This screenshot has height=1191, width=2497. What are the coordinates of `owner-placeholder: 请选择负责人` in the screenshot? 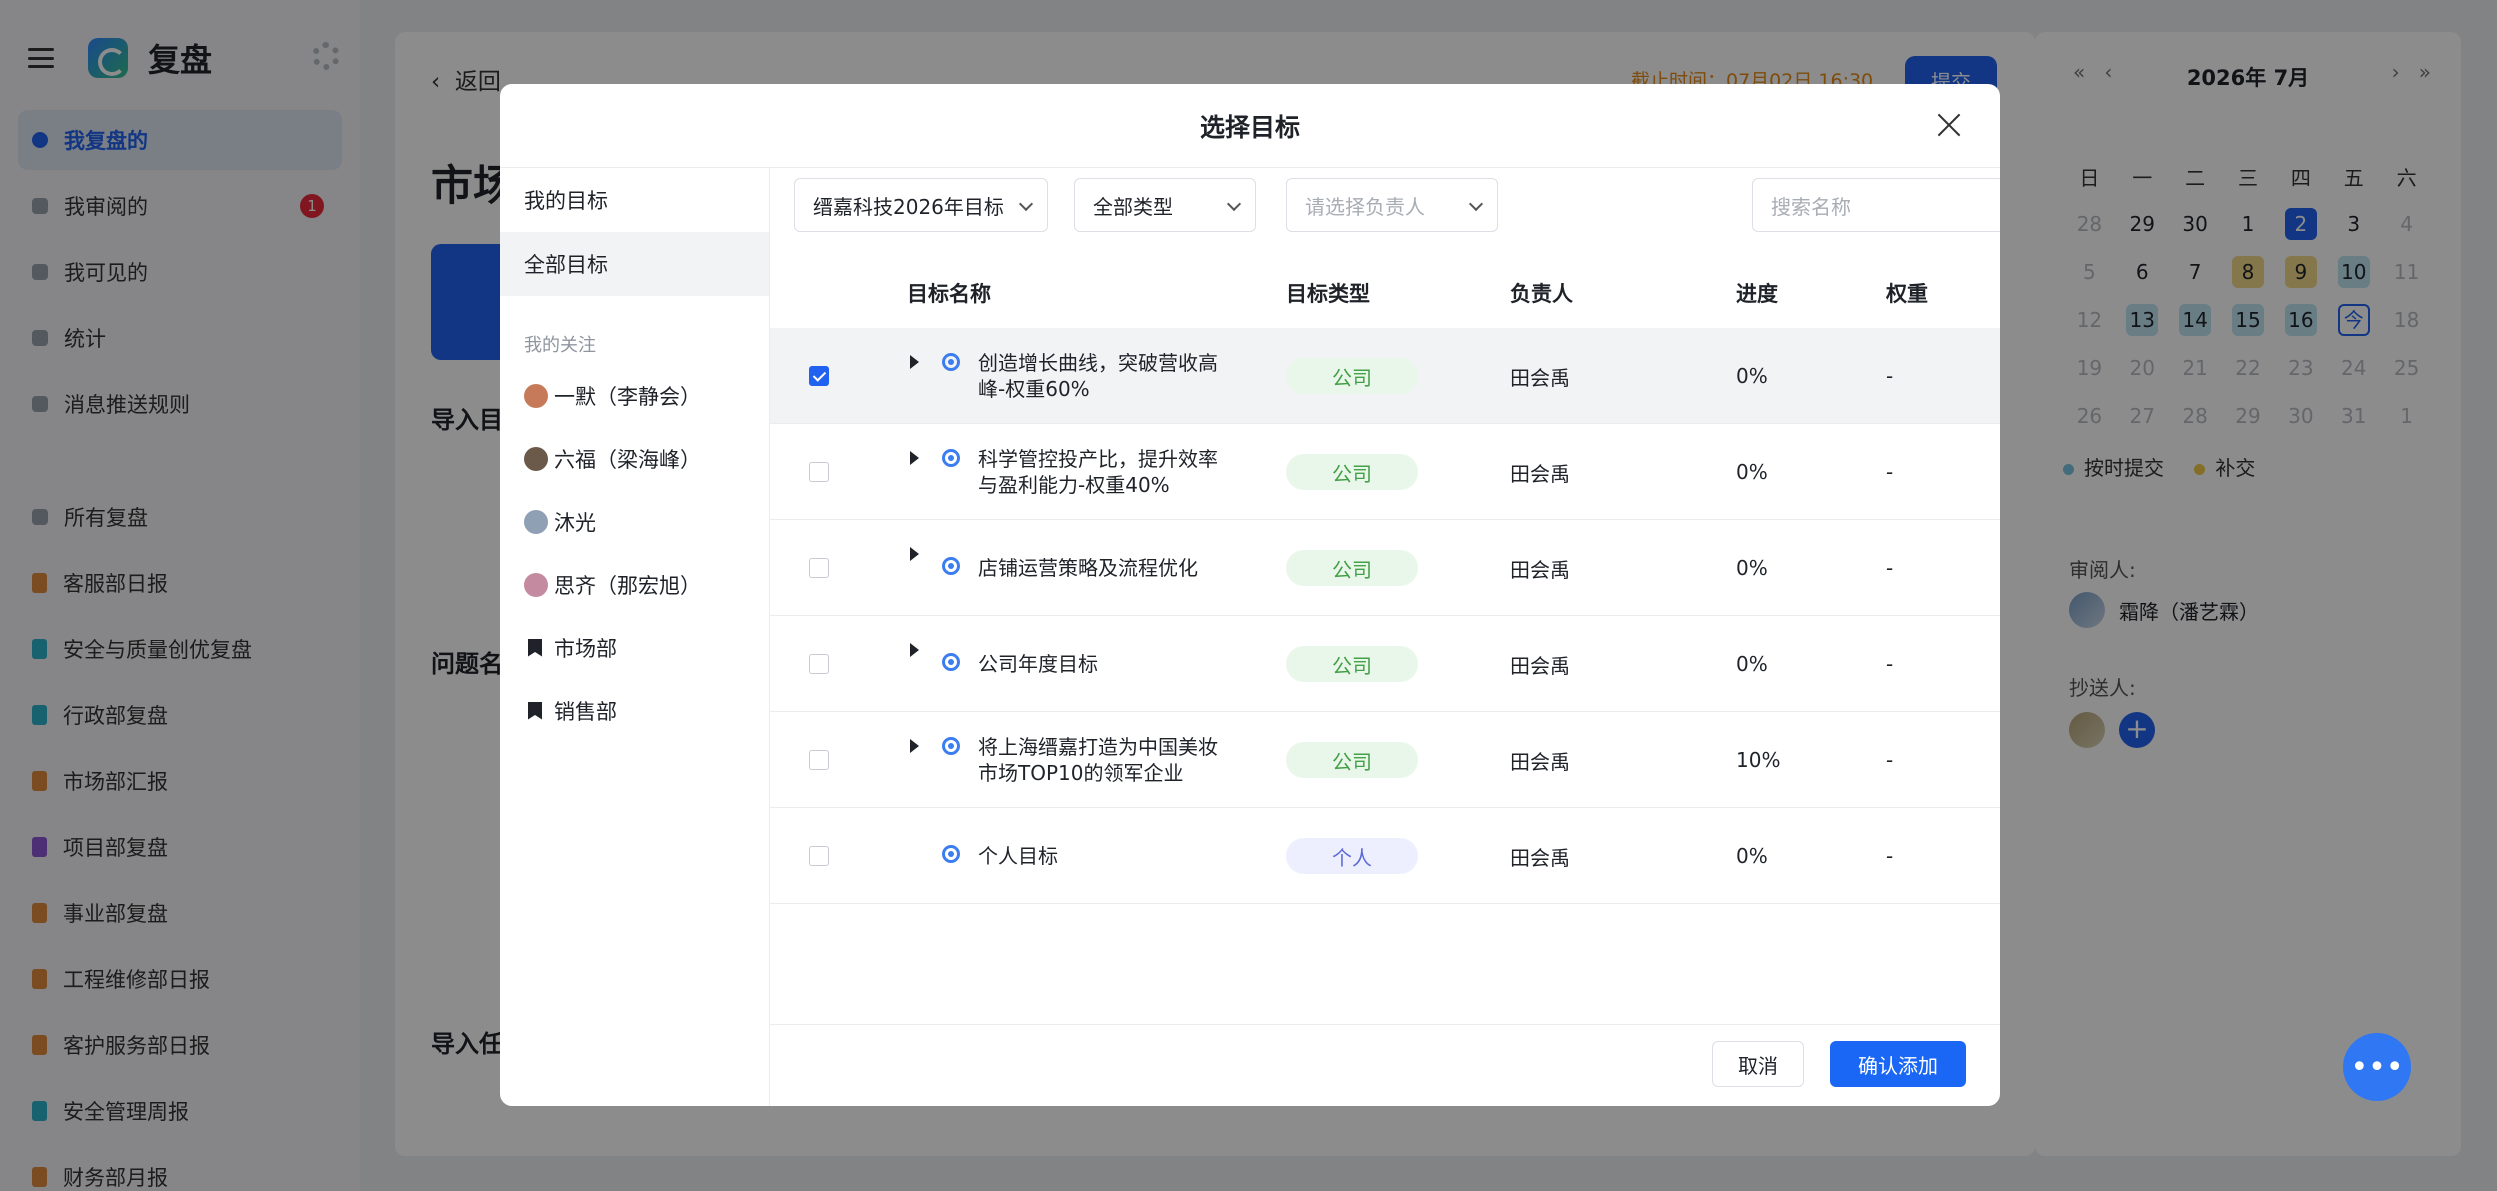 It's located at (1365, 206).